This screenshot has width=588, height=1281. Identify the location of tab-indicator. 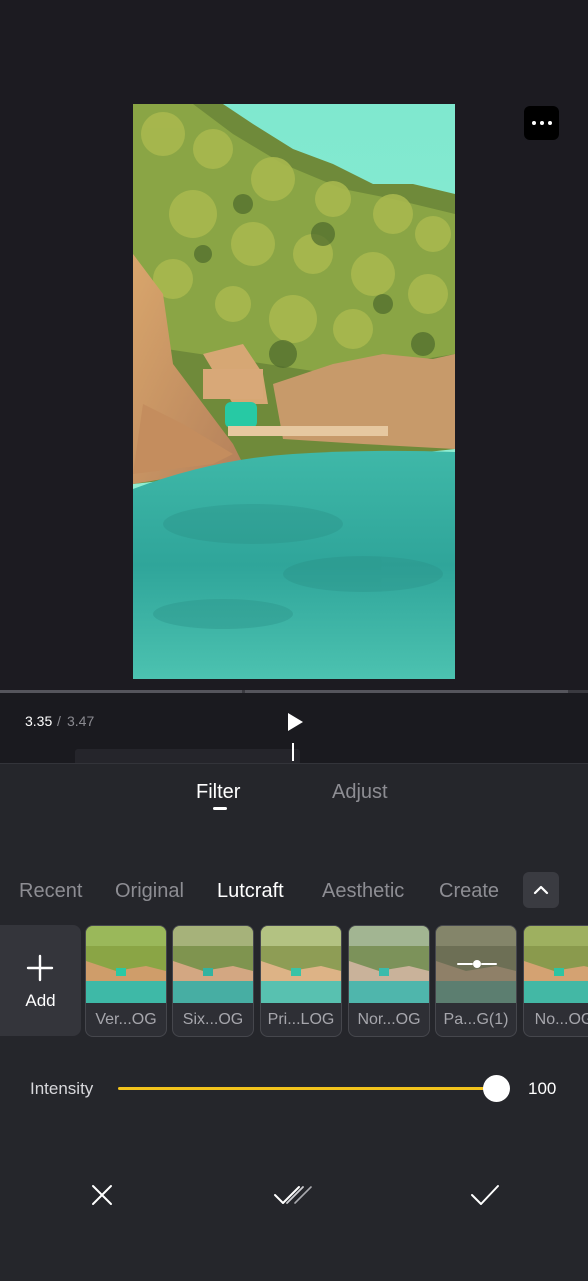
(220, 808).